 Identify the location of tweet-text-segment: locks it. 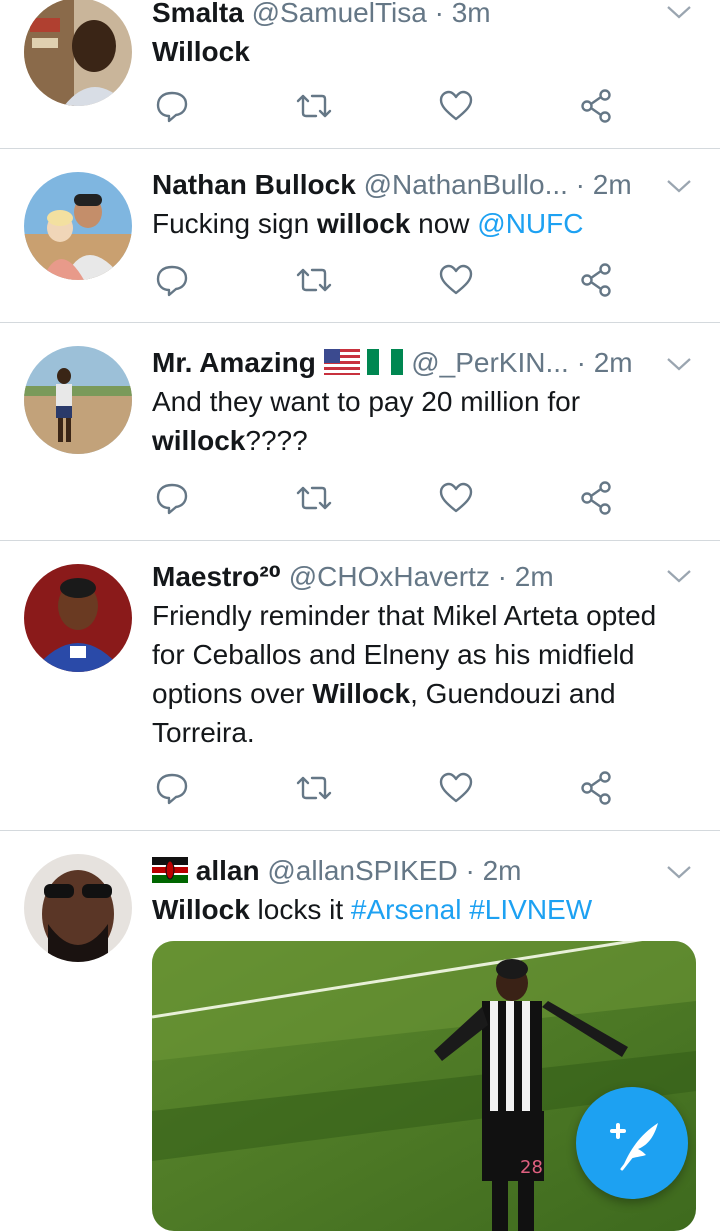
(300, 909).